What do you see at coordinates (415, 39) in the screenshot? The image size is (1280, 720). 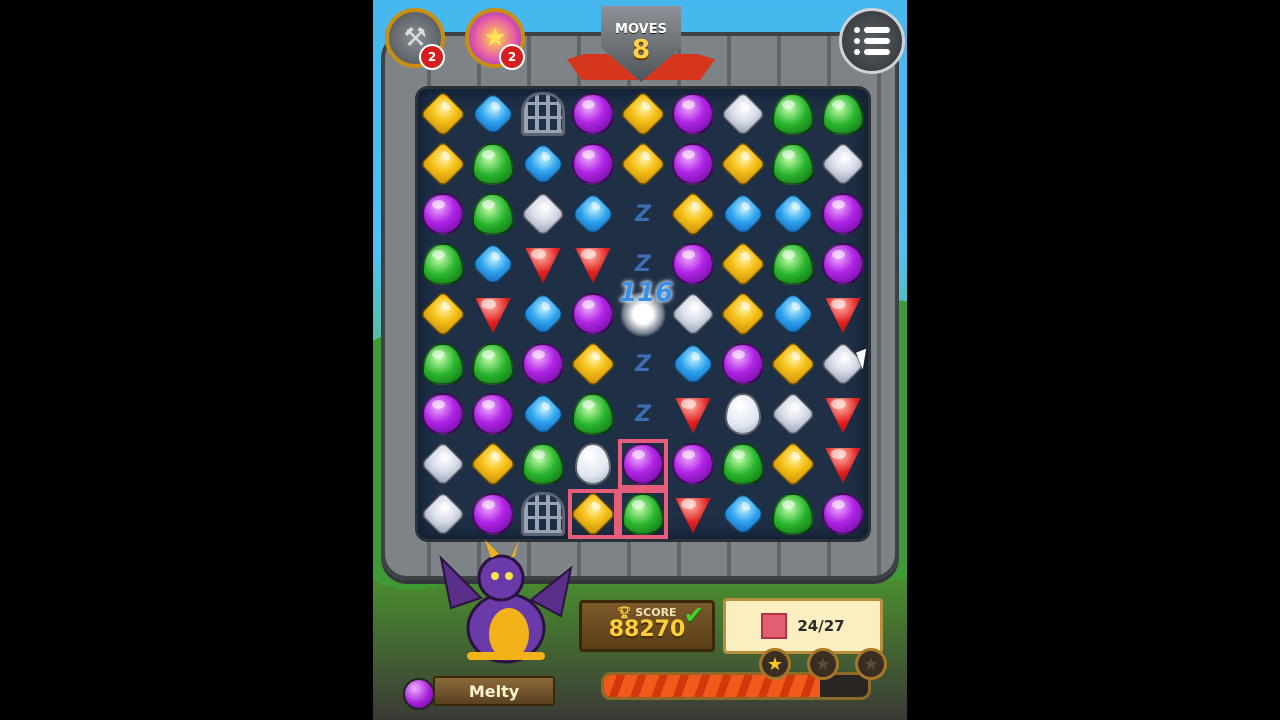 I see `hammer-booster-button: ⚒ 2` at bounding box center [415, 39].